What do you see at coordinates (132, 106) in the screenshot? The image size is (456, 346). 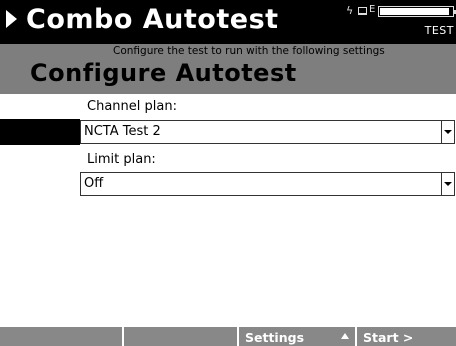 I see `channel-plan-label: Channel plan:` at bounding box center [132, 106].